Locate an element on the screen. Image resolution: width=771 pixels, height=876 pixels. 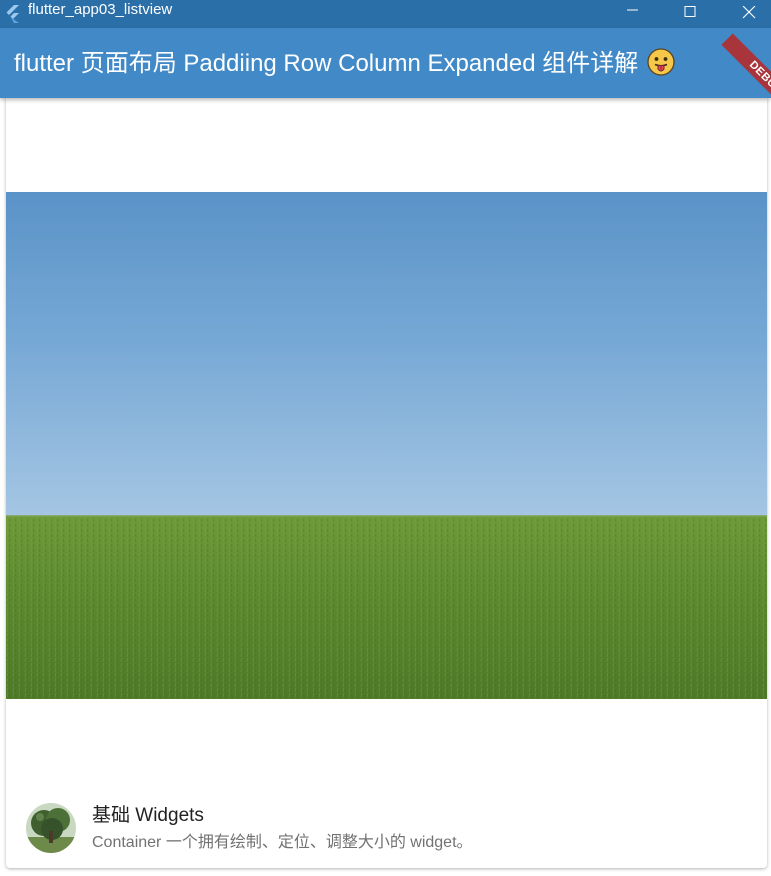
maximize-button is located at coordinates (690, 14).